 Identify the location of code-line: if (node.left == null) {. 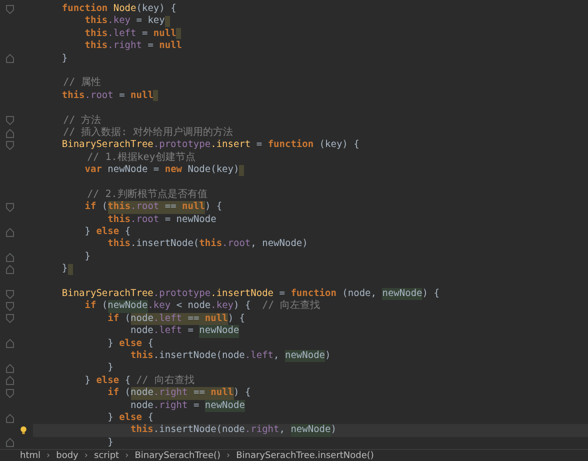
(176, 319).